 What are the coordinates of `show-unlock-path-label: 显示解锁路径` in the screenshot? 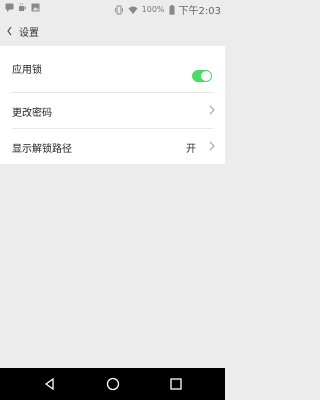 It's located at (42, 149).